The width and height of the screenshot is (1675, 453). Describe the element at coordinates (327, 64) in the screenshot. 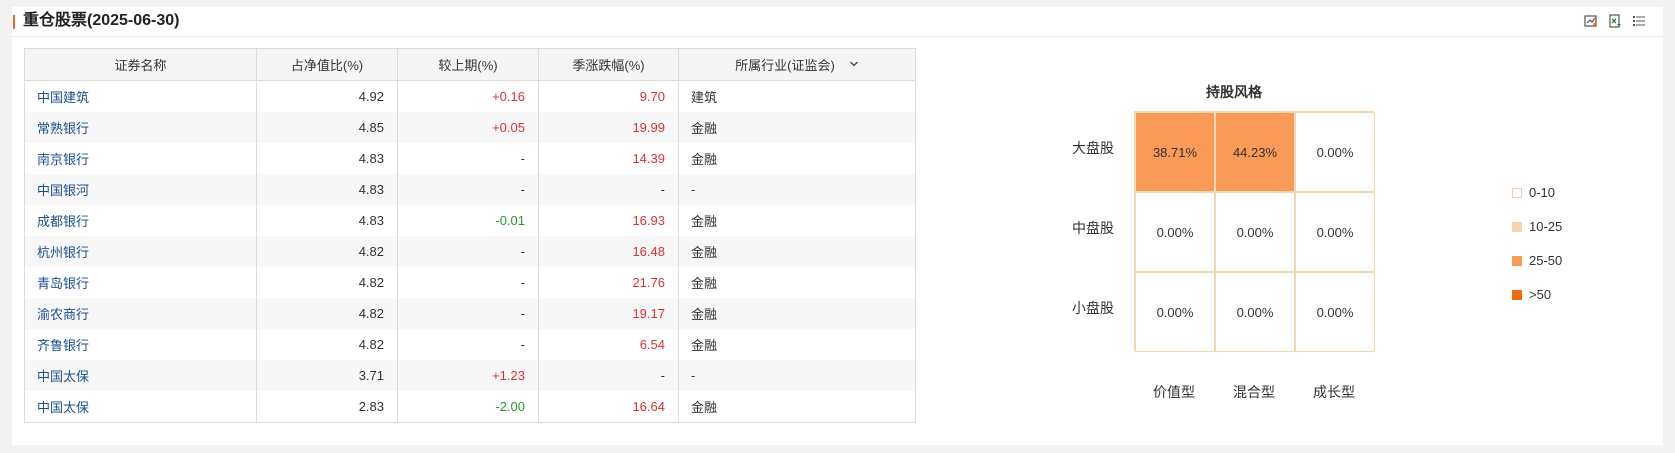

I see `col-header-nav-ratio: 占净值比(%)` at that location.